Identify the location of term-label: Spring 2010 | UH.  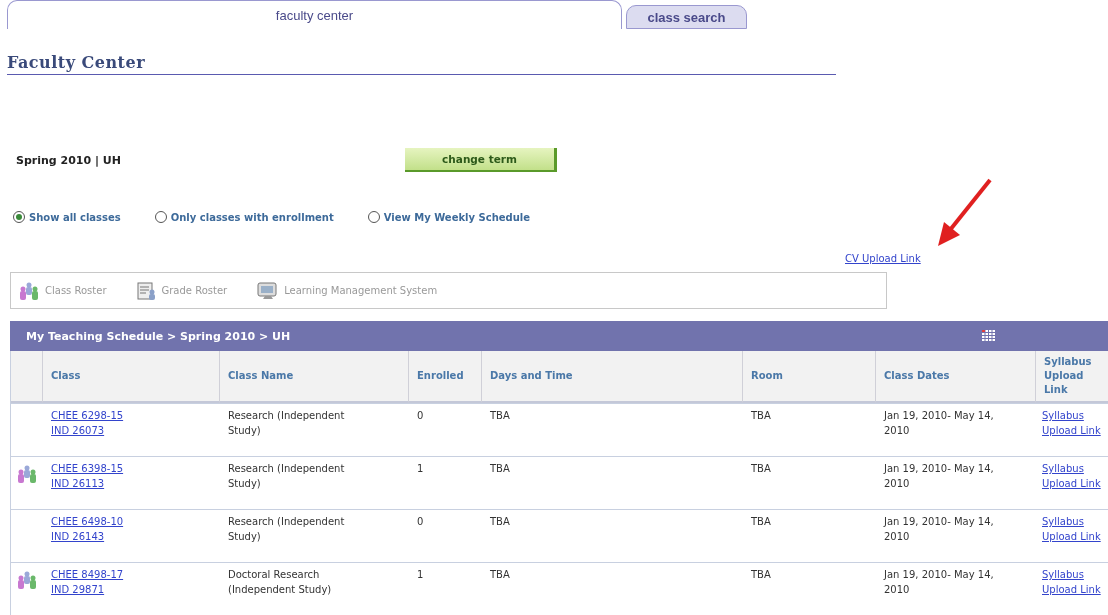
(69, 160).